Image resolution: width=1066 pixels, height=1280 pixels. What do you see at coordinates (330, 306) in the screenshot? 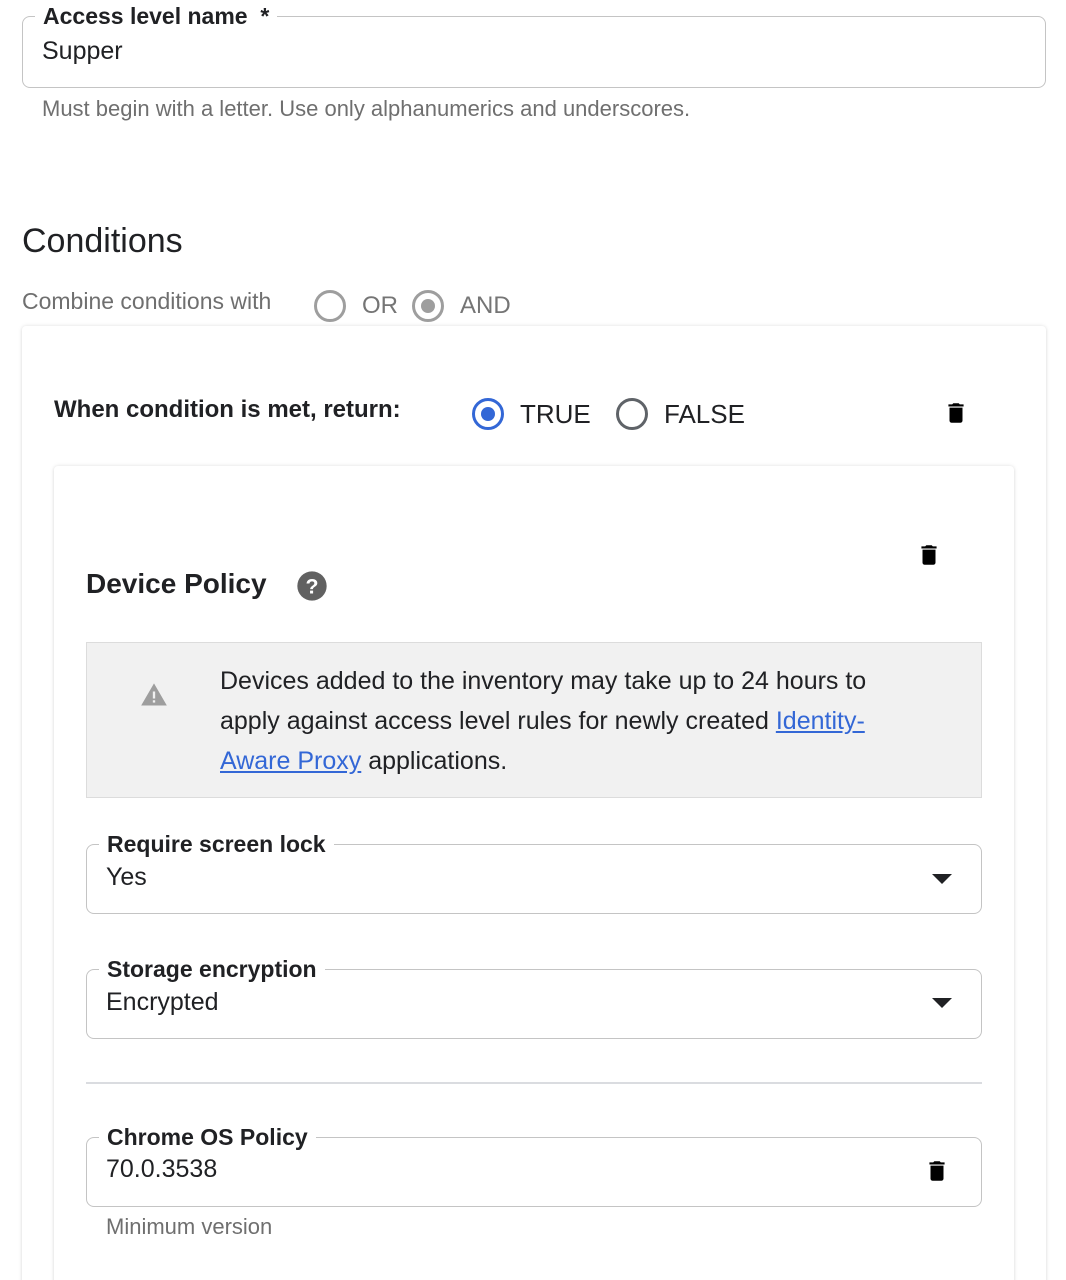
I see `combine-or-radio` at bounding box center [330, 306].